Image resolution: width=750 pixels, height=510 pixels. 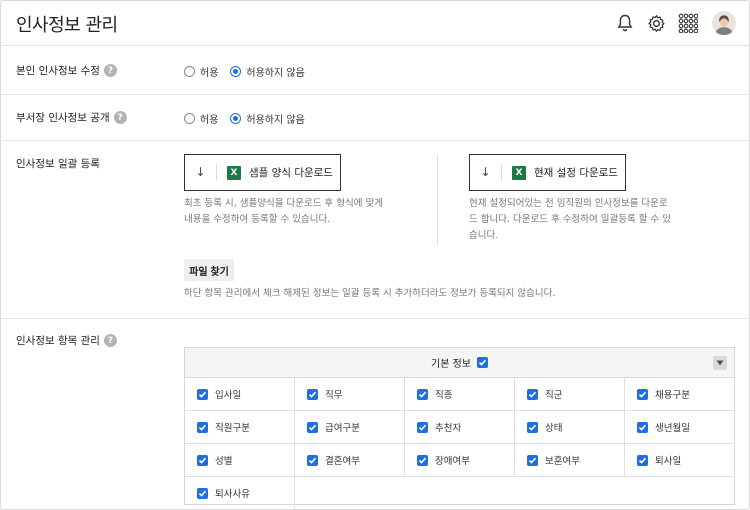 I want to click on field-item: 직원구분, so click(x=240, y=427).